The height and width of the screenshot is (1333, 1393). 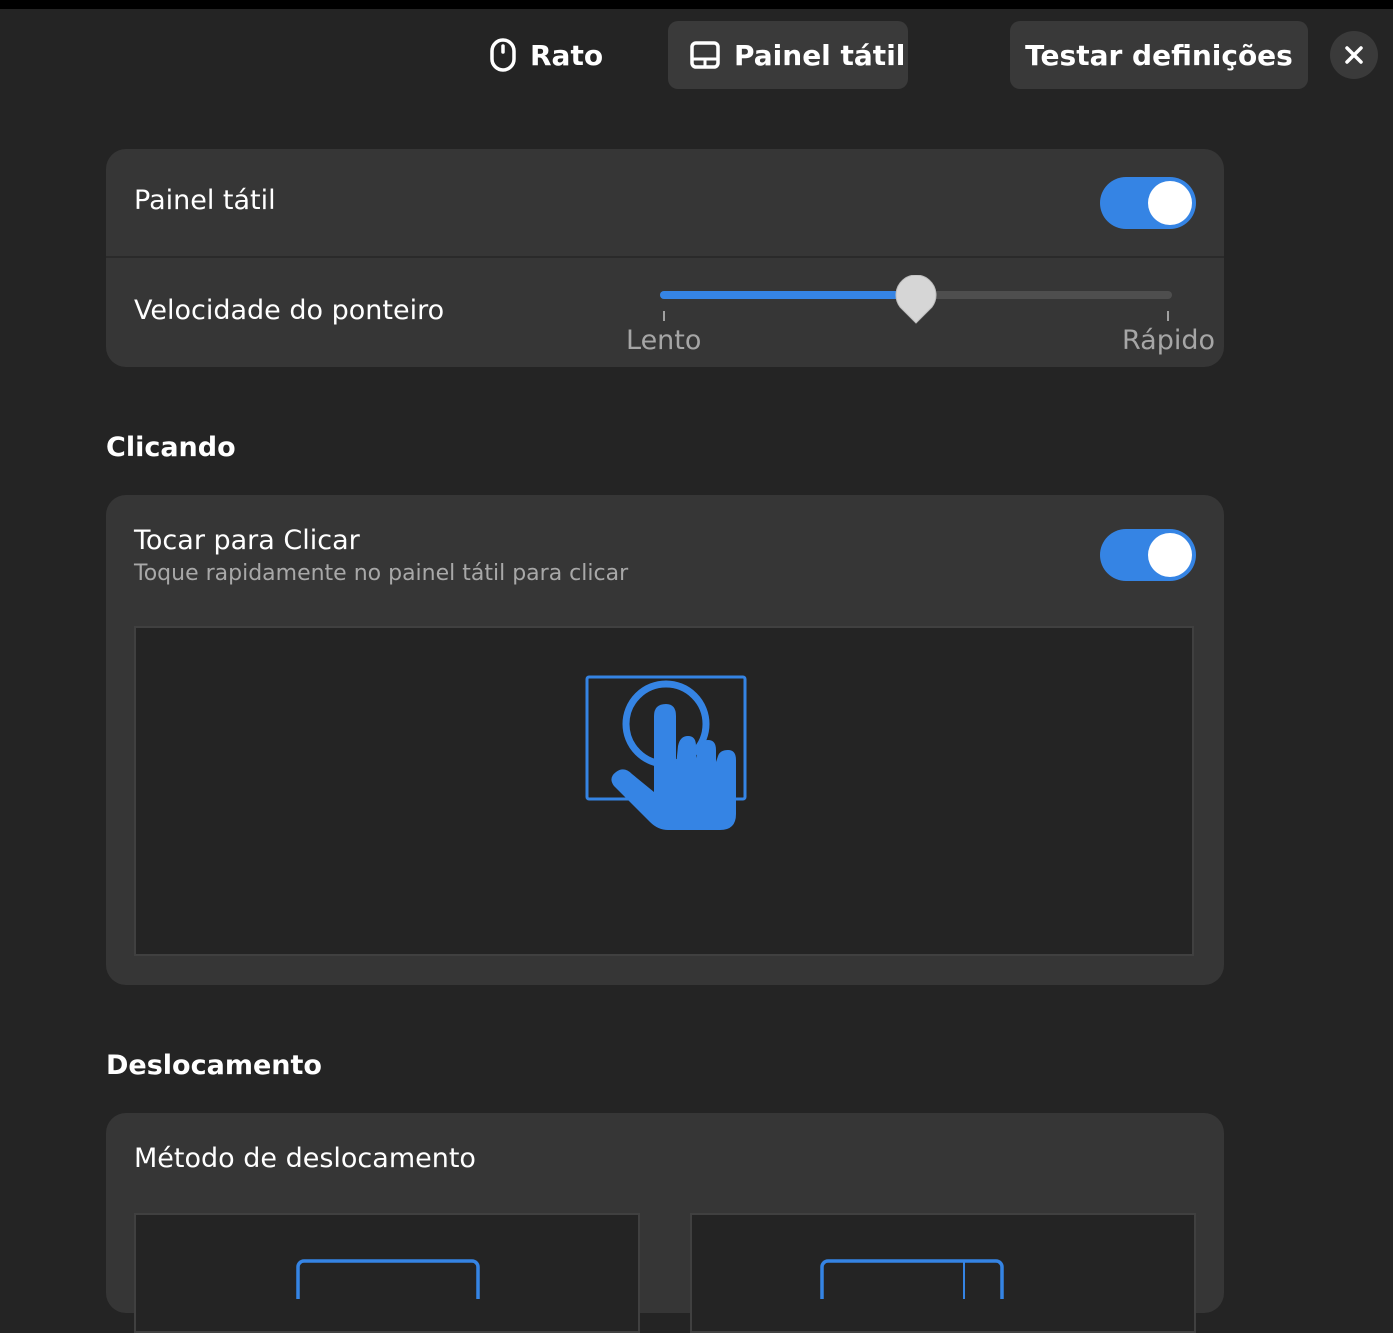 I want to click on clicking-heading: Clicando, so click(x=171, y=447).